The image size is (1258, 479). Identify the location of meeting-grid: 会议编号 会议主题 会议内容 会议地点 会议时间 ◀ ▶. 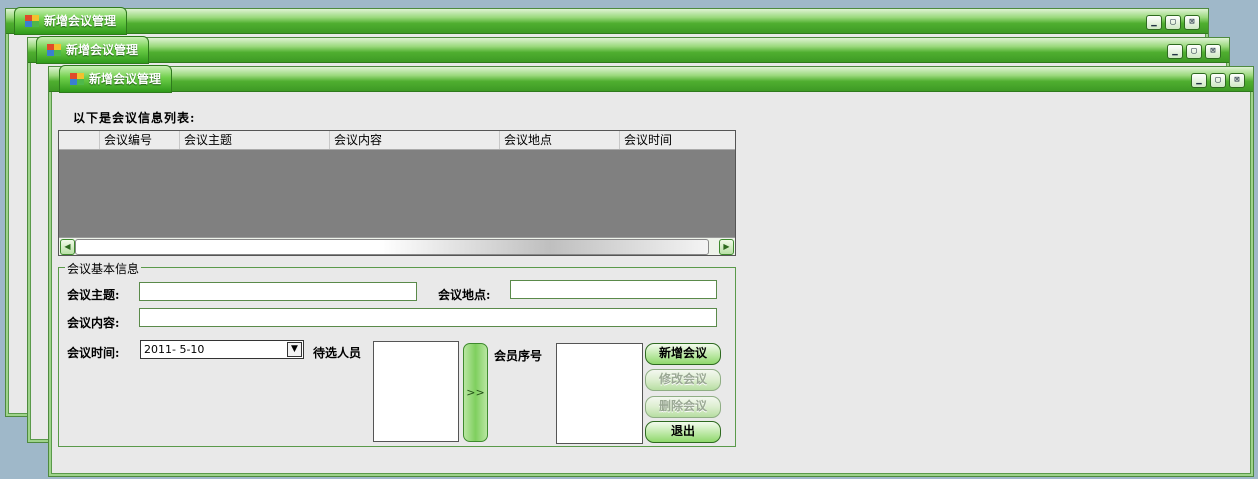
(397, 193).